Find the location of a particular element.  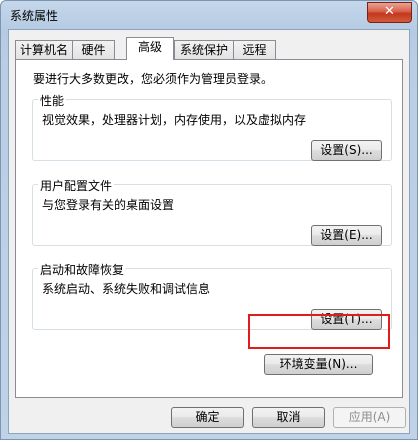

startup-recovery-description: 系统启动、系统失败和调试信息 is located at coordinates (126, 289).